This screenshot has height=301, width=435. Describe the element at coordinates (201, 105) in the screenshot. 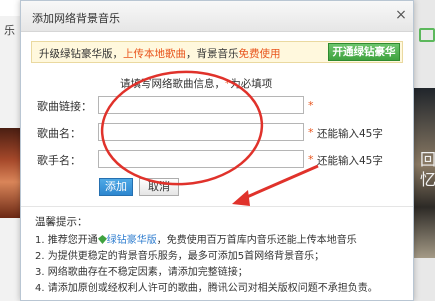

I see `song-link-input` at that location.